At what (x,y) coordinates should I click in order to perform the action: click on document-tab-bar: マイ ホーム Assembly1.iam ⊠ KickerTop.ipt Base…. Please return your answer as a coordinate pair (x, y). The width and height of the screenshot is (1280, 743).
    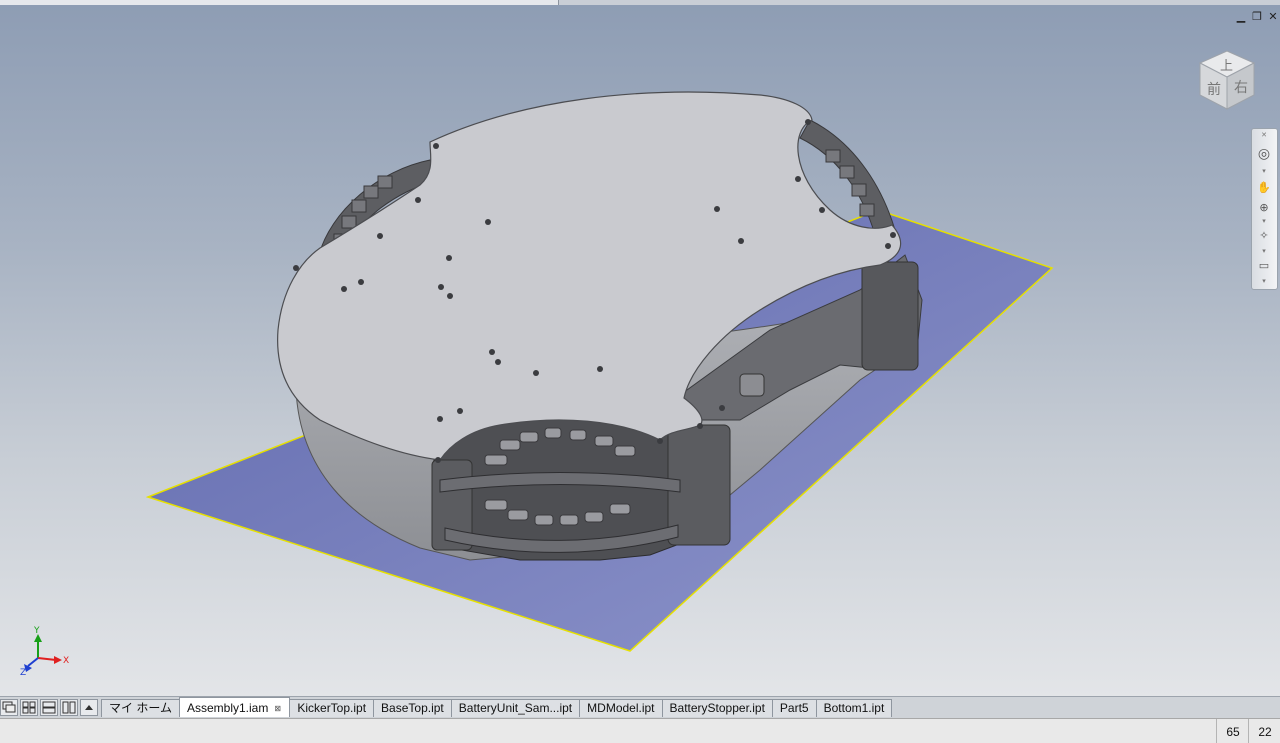
    Looking at the image, I should click on (640, 707).